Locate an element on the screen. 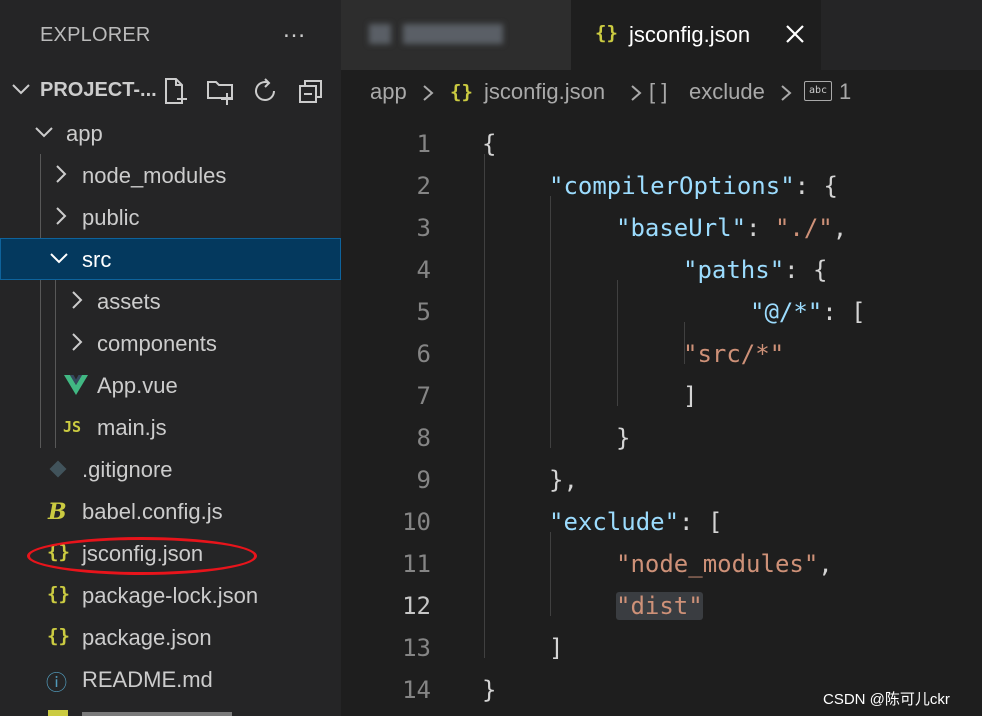  code-line: "src/*" is located at coordinates (733, 354).